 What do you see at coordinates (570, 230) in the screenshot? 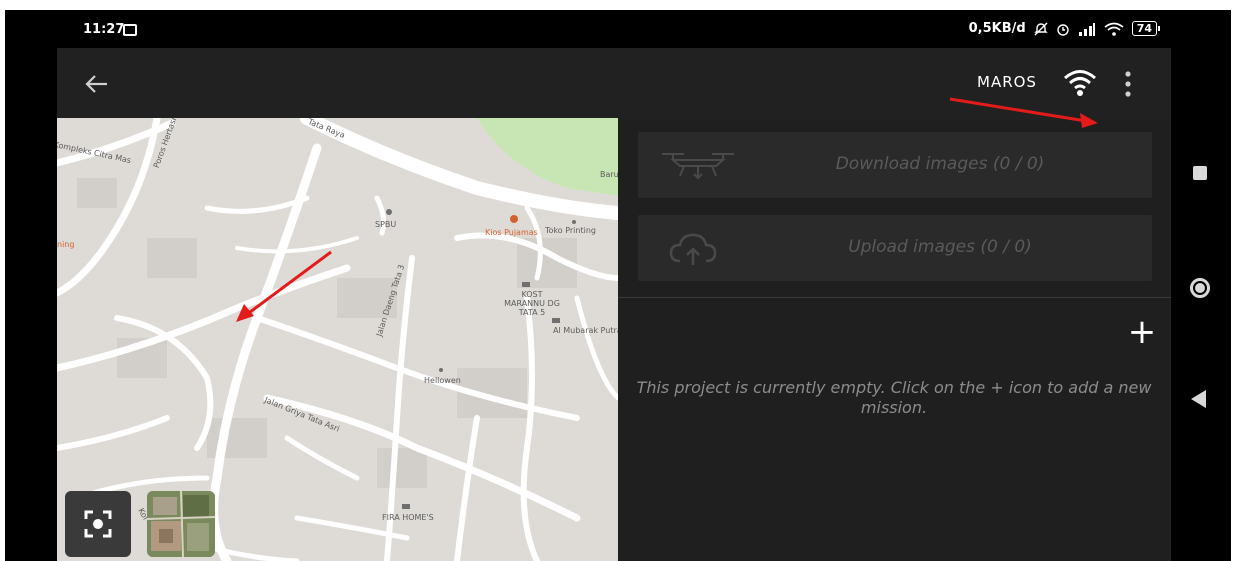
I see `map-label-toko: Toko Printing` at bounding box center [570, 230].